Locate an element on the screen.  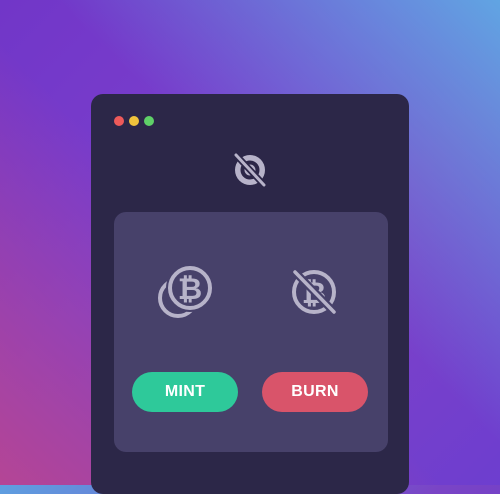
minimize-window-button is located at coordinates (134, 121).